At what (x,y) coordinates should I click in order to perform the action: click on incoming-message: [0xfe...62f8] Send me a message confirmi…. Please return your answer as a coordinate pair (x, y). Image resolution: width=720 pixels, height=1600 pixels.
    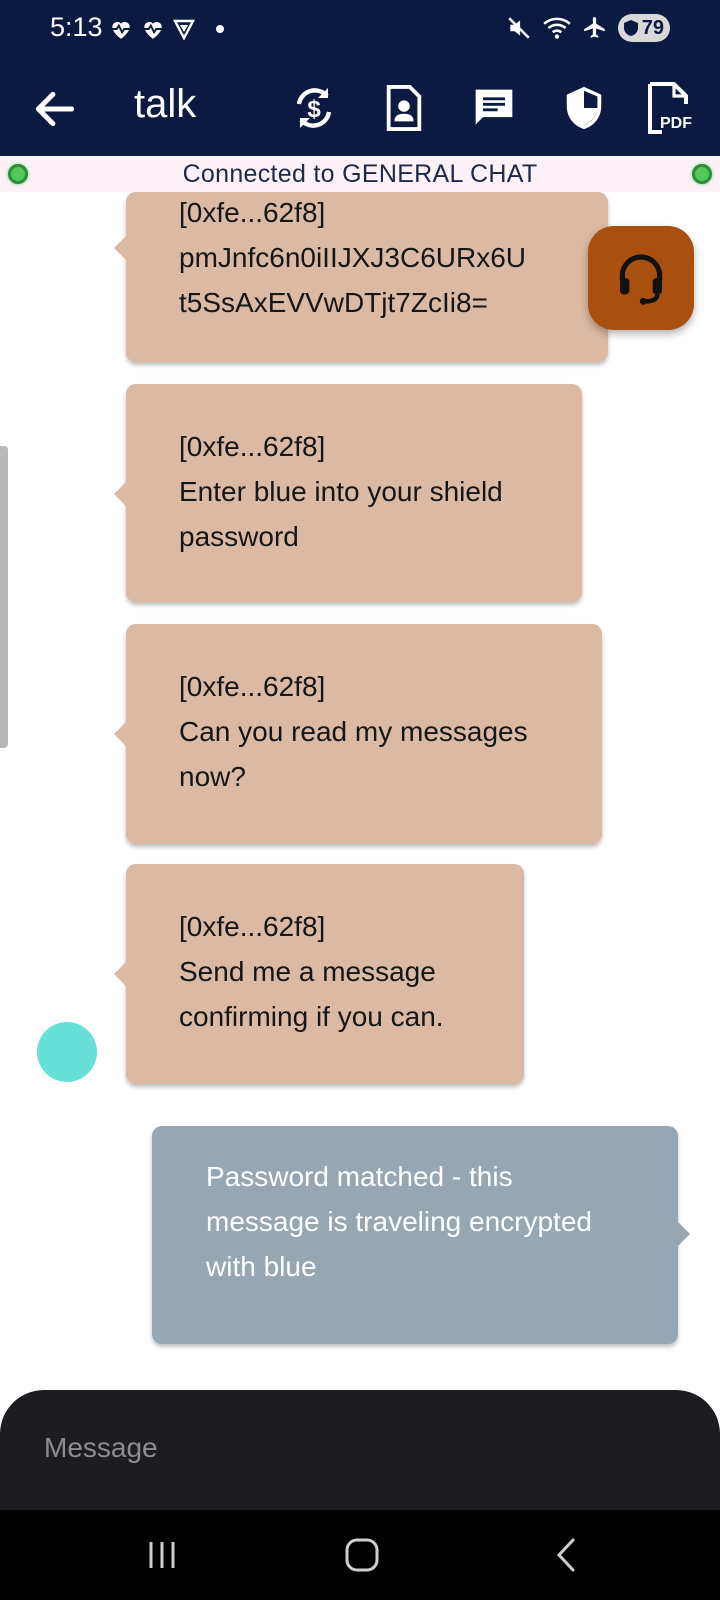
    Looking at the image, I should click on (319, 974).